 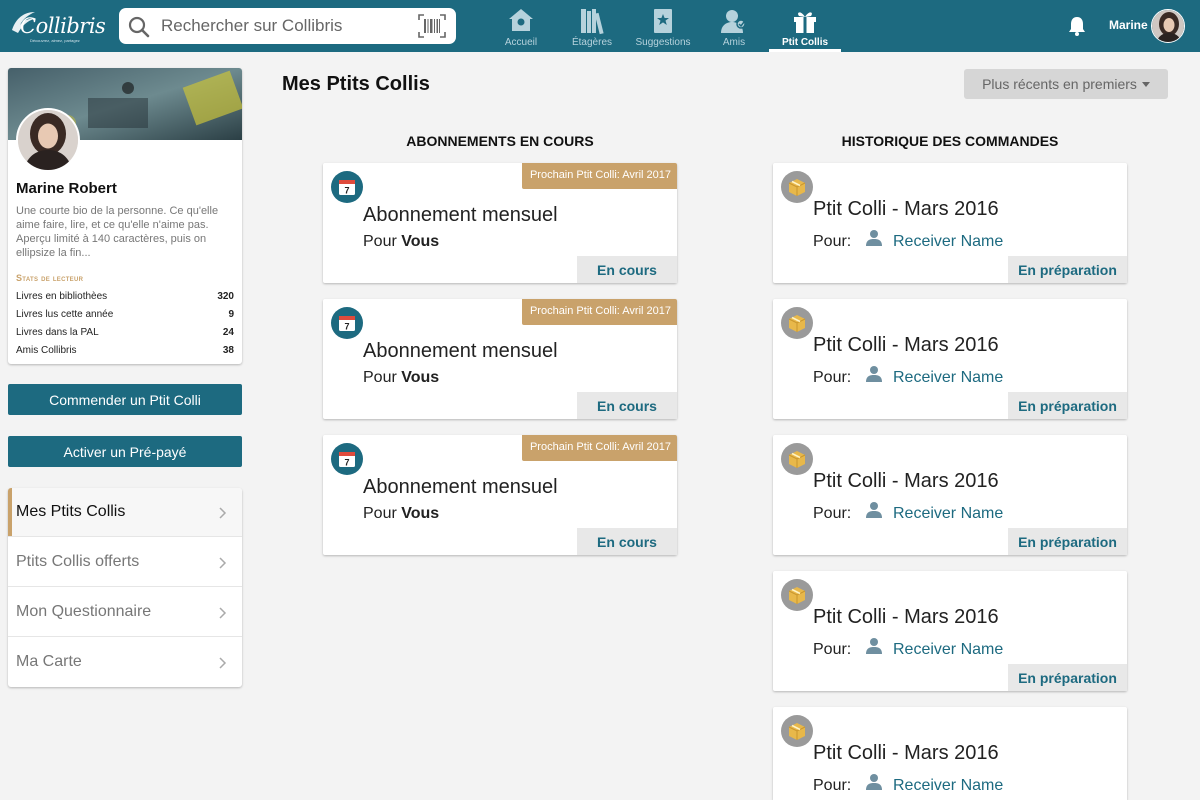 I want to click on nav-suggestions: Suggestions, so click(x=663, y=26).